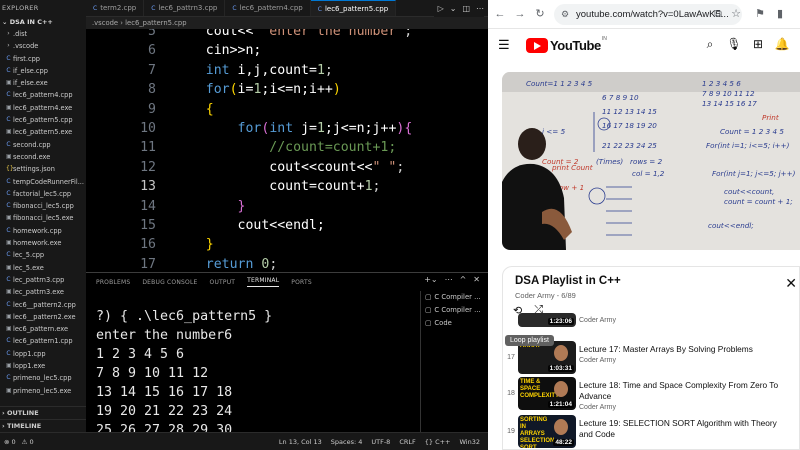 This screenshot has height=450, width=800. I want to click on file-item: ▣ lopp1.exe, so click(43, 366).